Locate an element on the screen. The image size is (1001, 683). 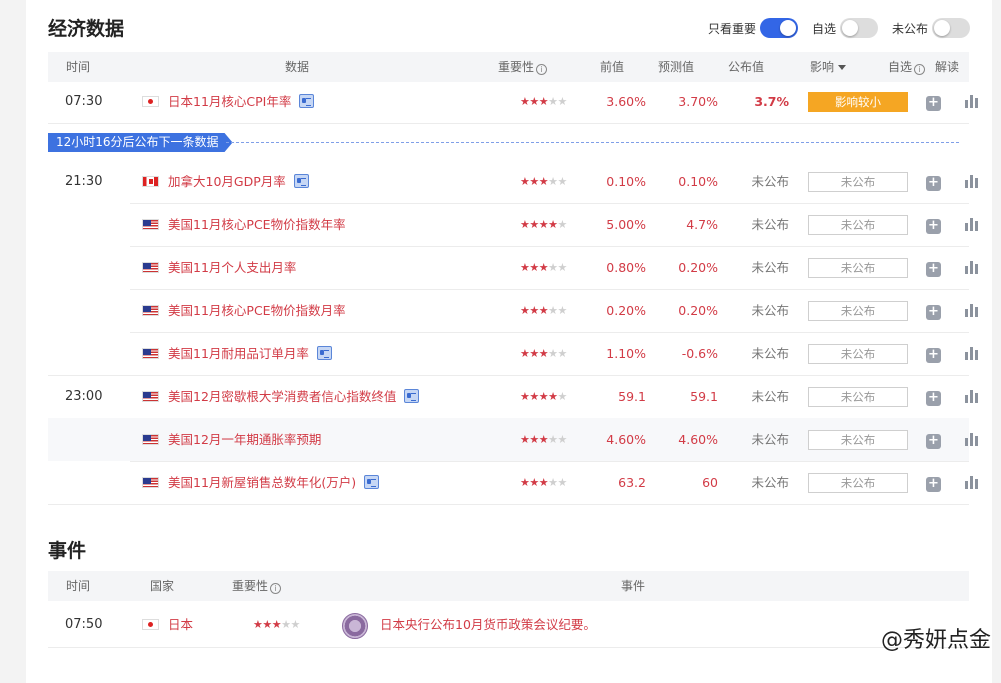
country-name: 日本 is located at coordinates (181, 624).